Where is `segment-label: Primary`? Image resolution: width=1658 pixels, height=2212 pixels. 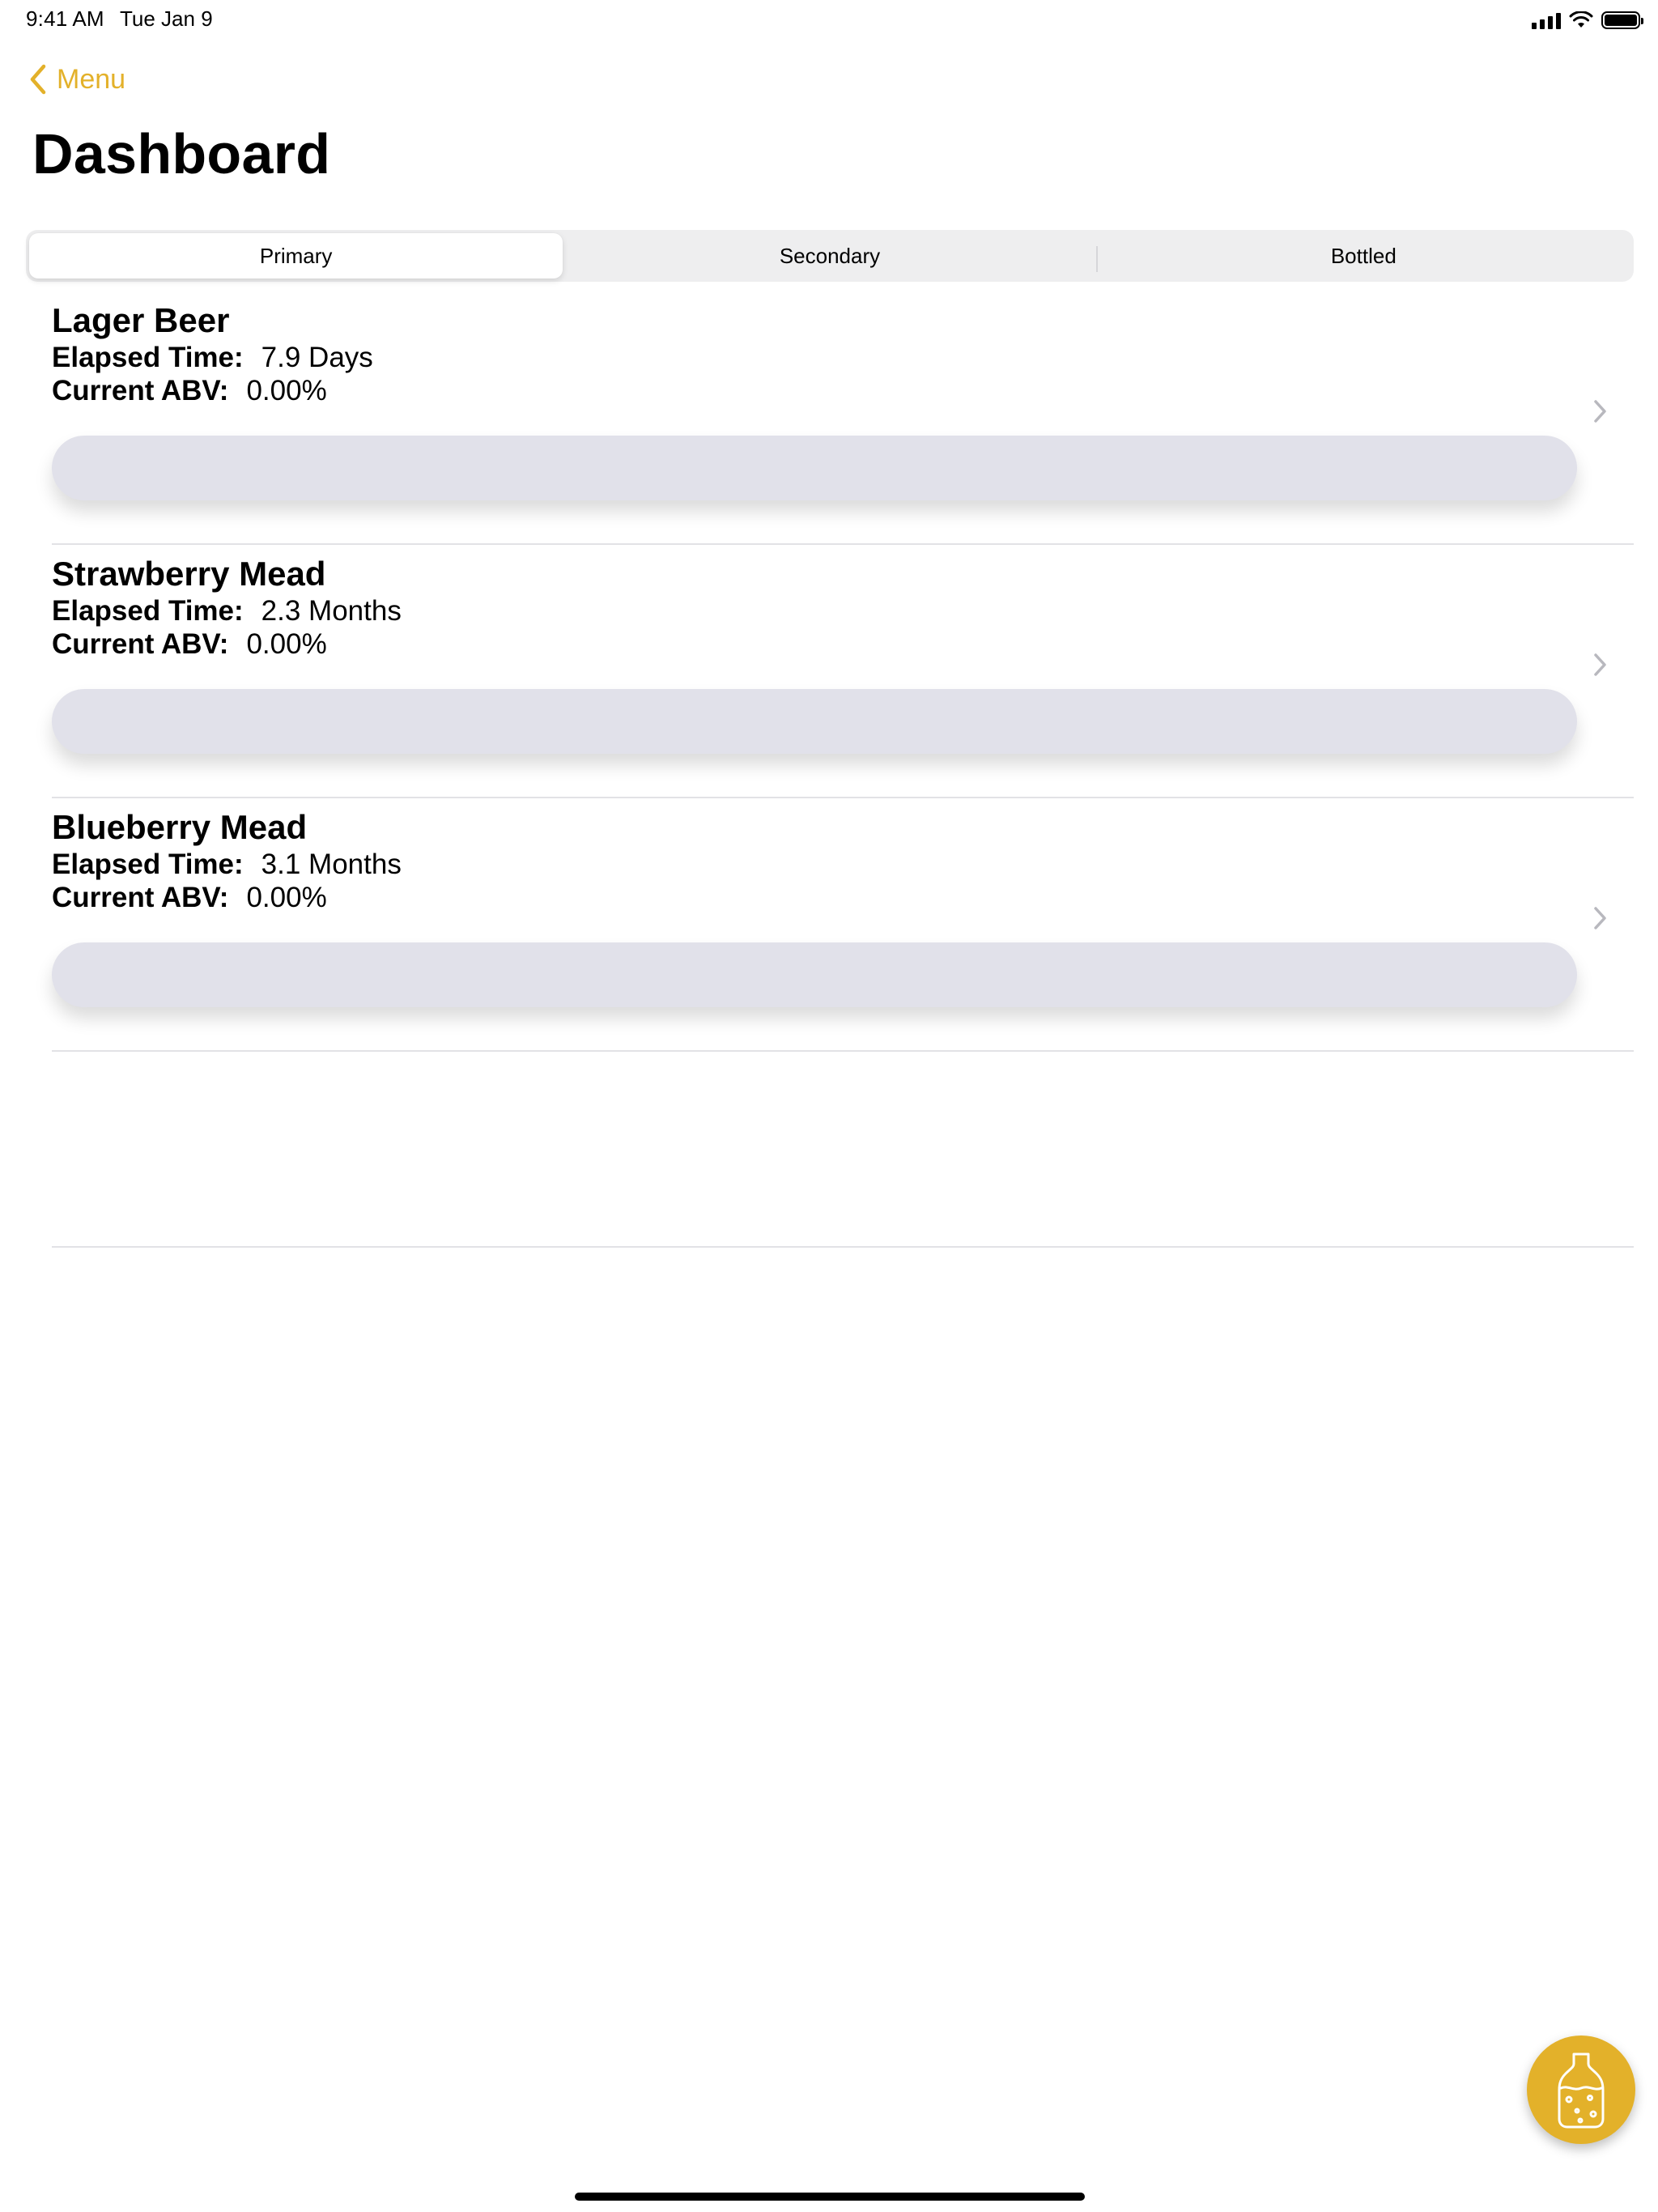
segment-label: Primary is located at coordinates (296, 256).